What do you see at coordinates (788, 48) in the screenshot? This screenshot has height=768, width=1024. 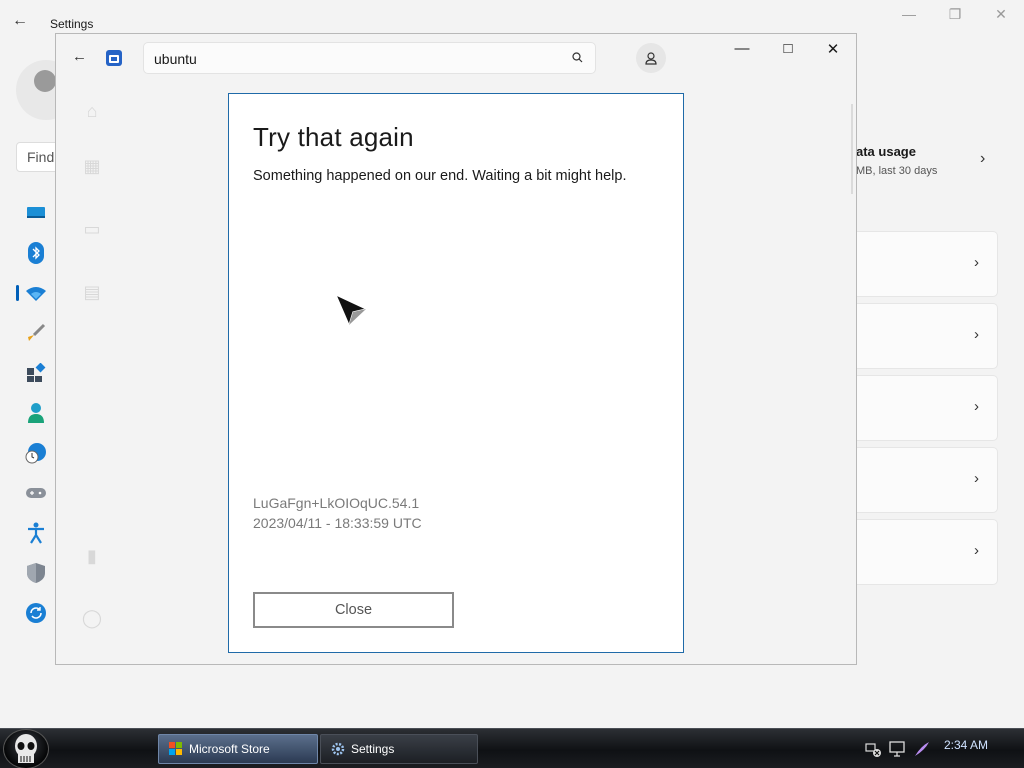 I see `maximize-icon: □` at bounding box center [788, 48].